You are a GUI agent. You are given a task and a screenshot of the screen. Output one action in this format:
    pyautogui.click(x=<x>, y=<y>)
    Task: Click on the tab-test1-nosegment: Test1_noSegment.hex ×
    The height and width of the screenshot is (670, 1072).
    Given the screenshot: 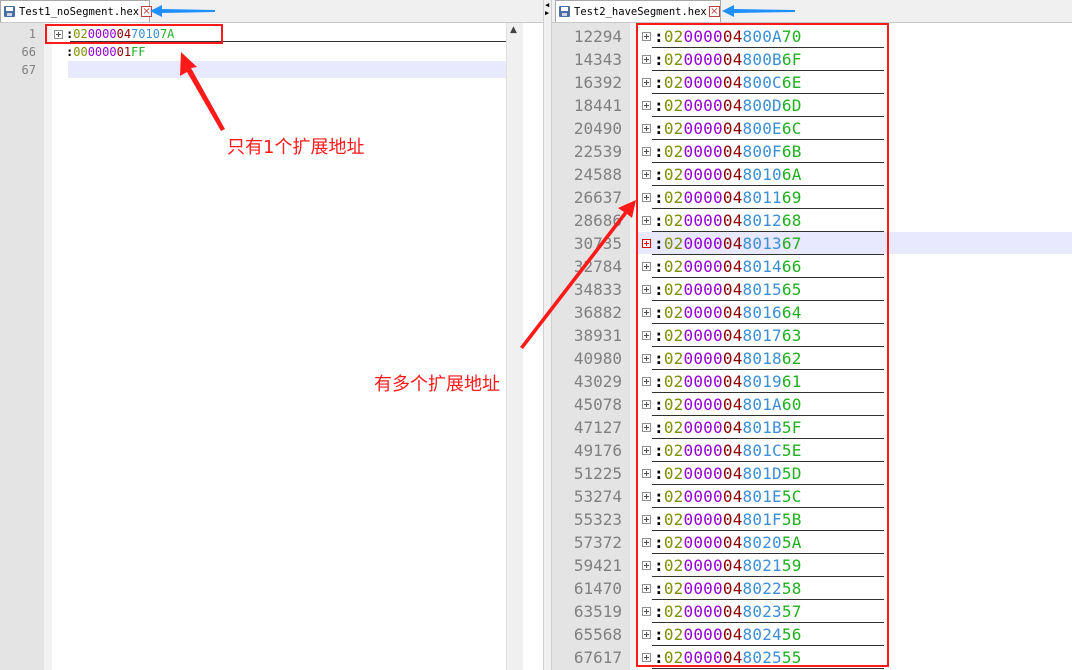 What is the action you would take?
    pyautogui.click(x=76, y=11)
    